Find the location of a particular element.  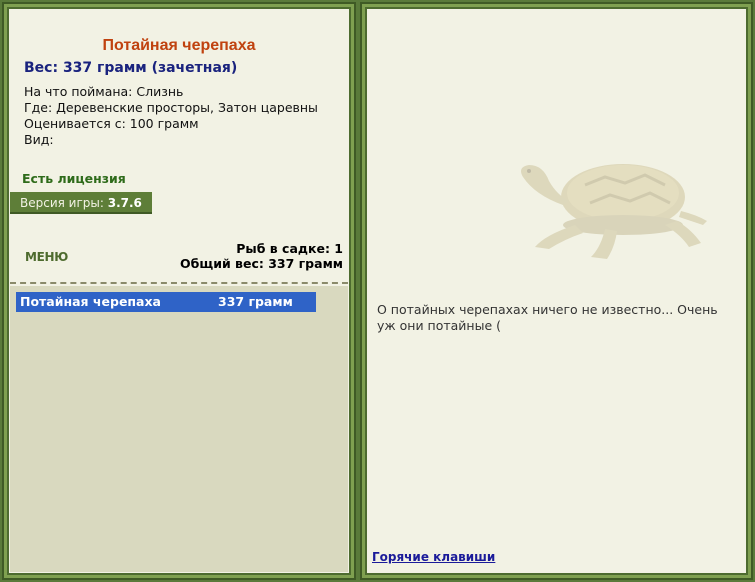

game-version-bar: Версия игры: 3.7.6 is located at coordinates (81, 203).